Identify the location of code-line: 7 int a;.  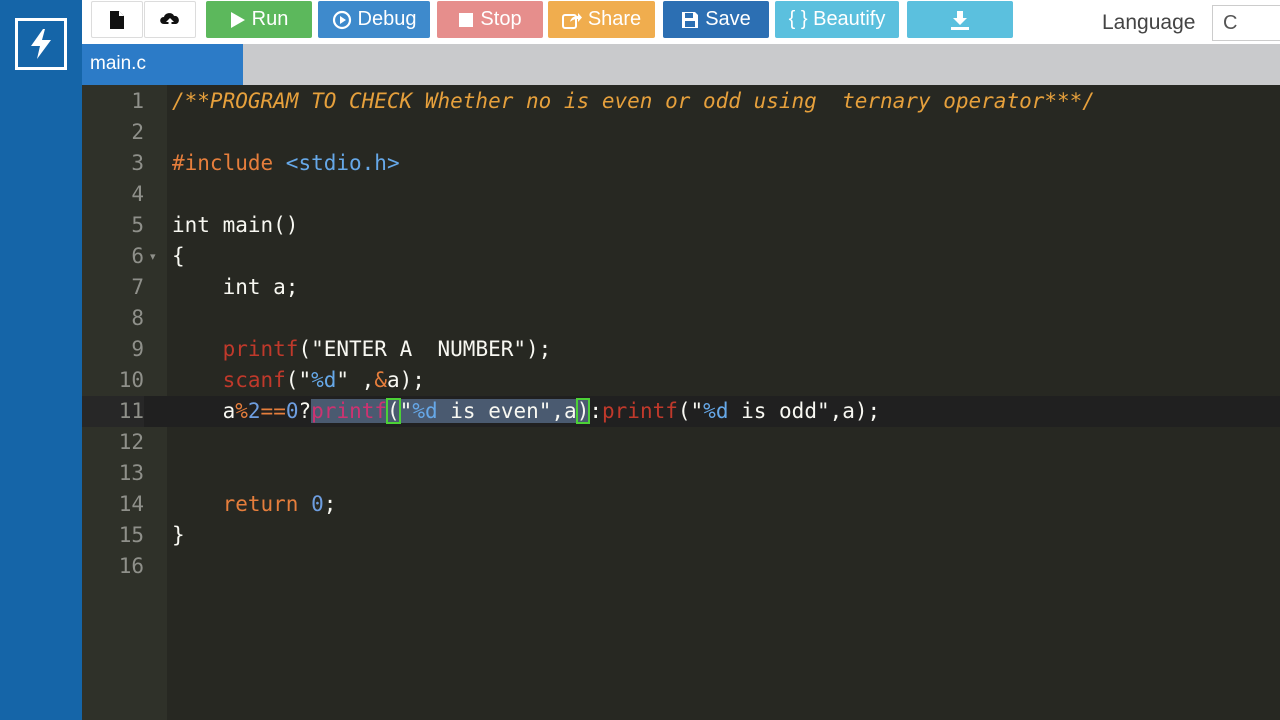
(681, 287).